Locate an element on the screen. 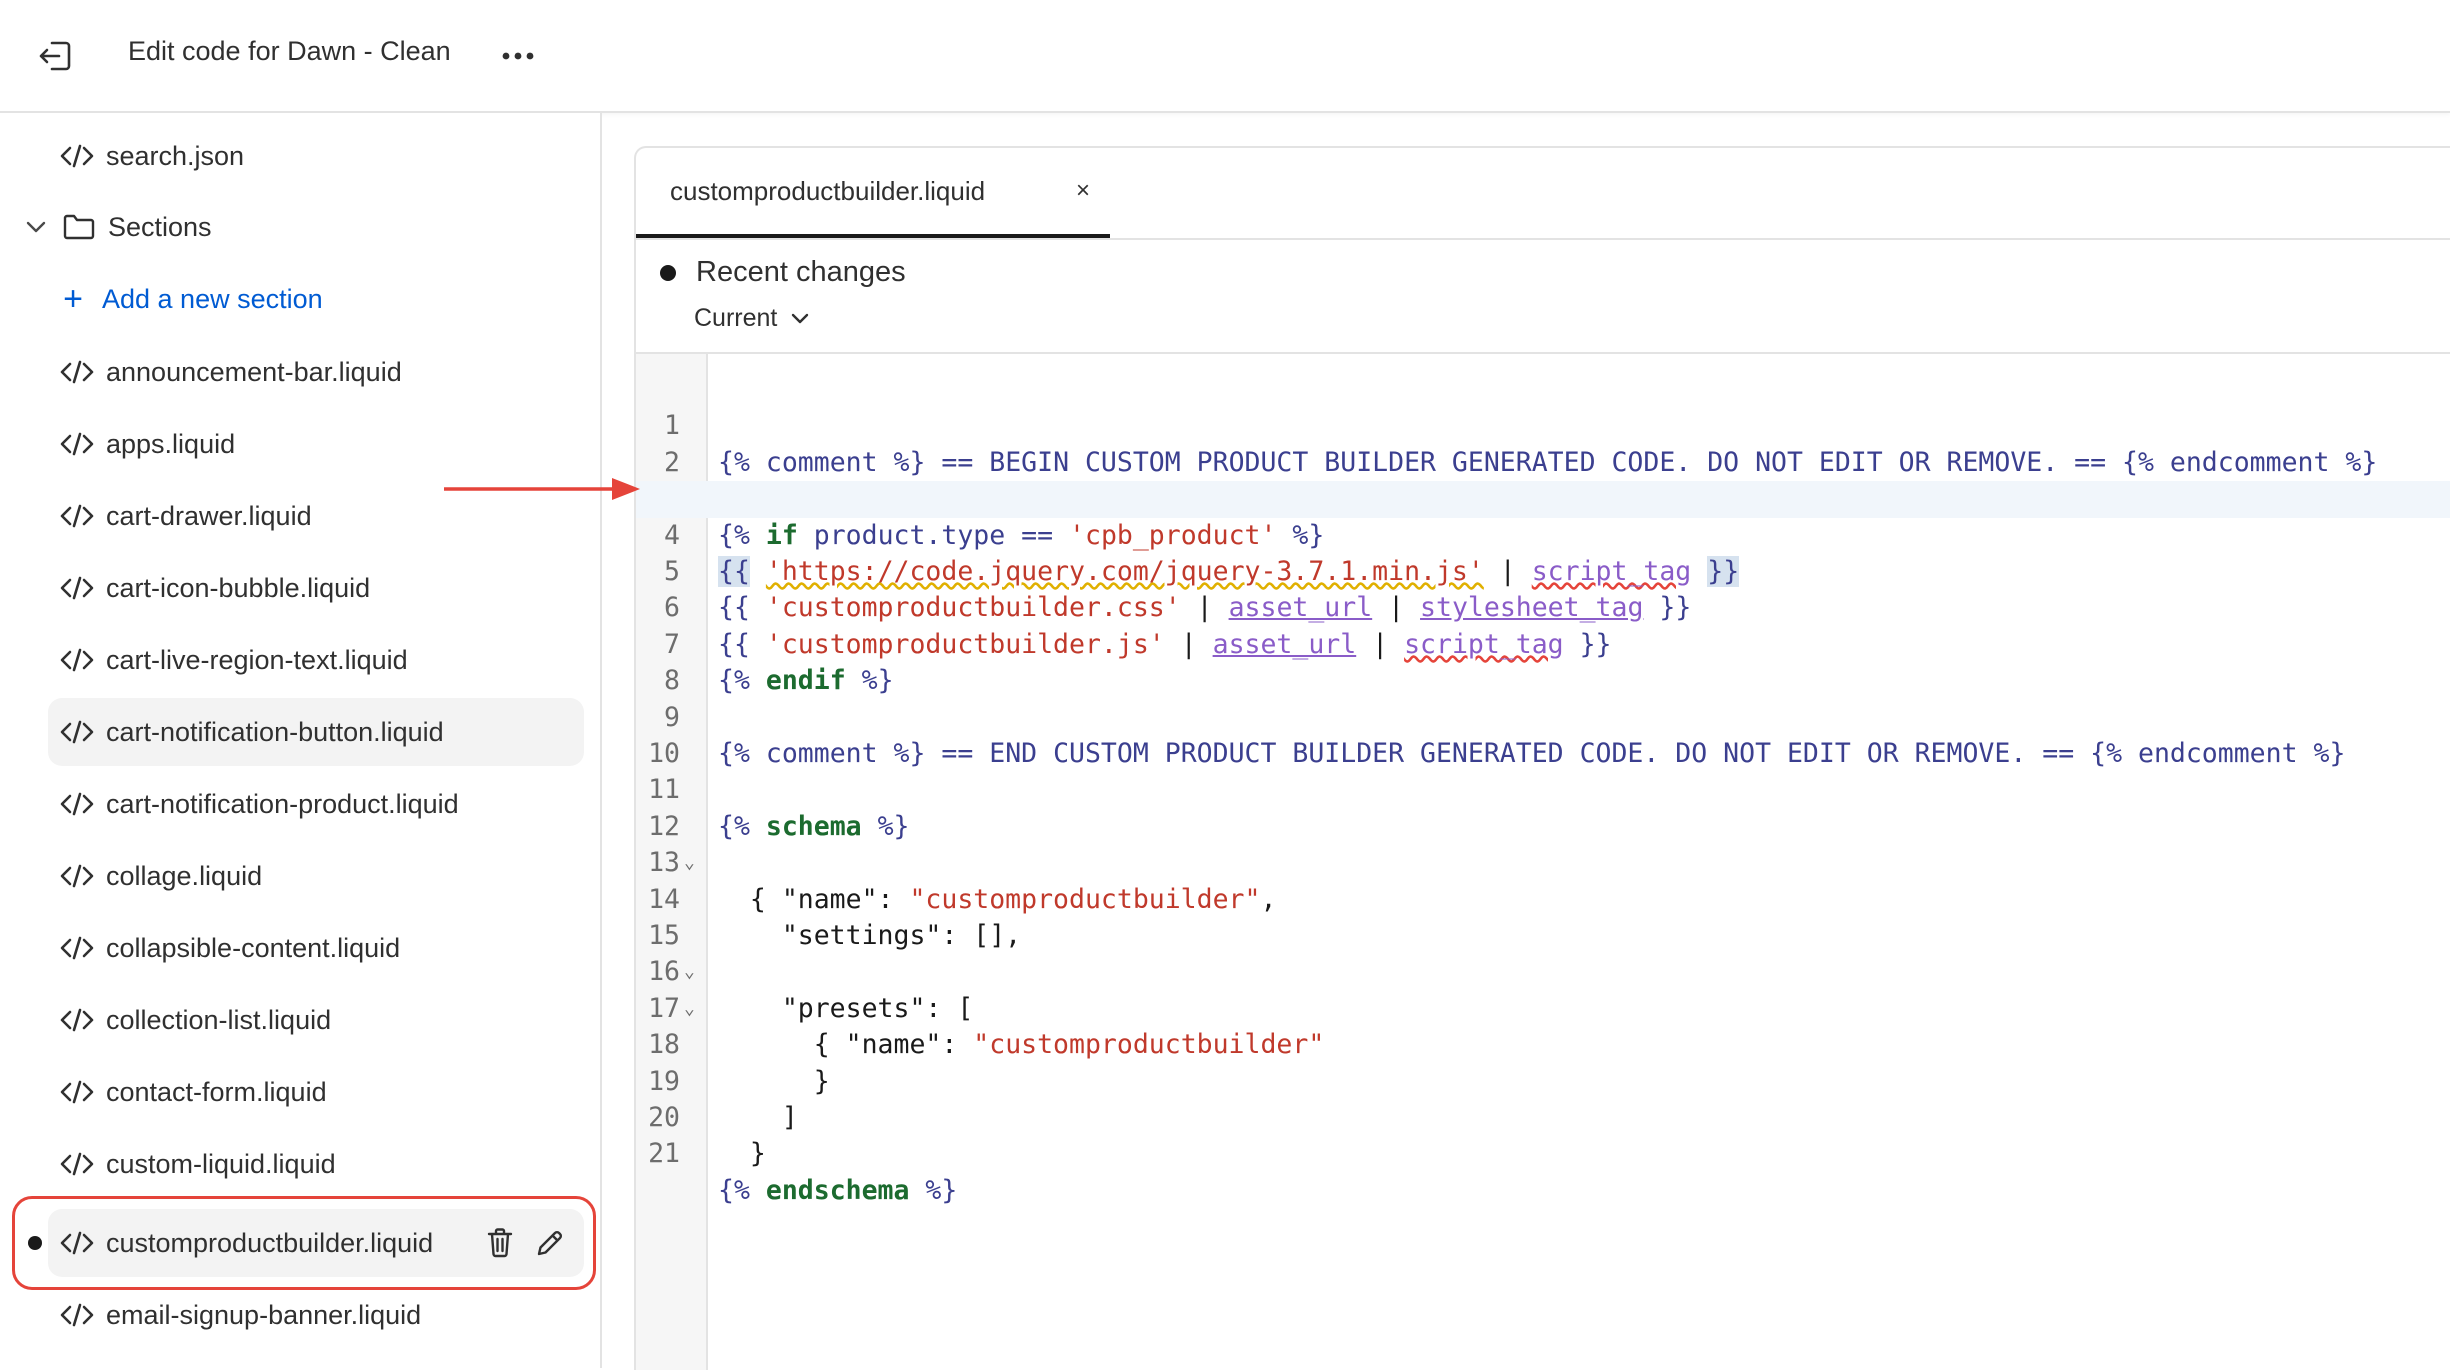  folder-sections: Sections is located at coordinates (116, 227).